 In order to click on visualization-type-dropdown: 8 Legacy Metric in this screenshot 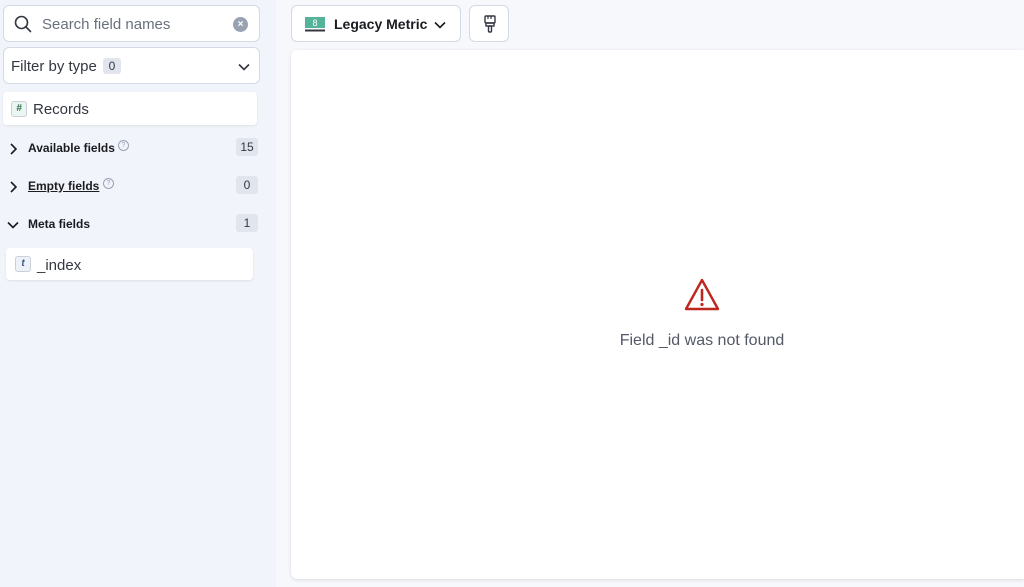, I will do `click(376, 23)`.